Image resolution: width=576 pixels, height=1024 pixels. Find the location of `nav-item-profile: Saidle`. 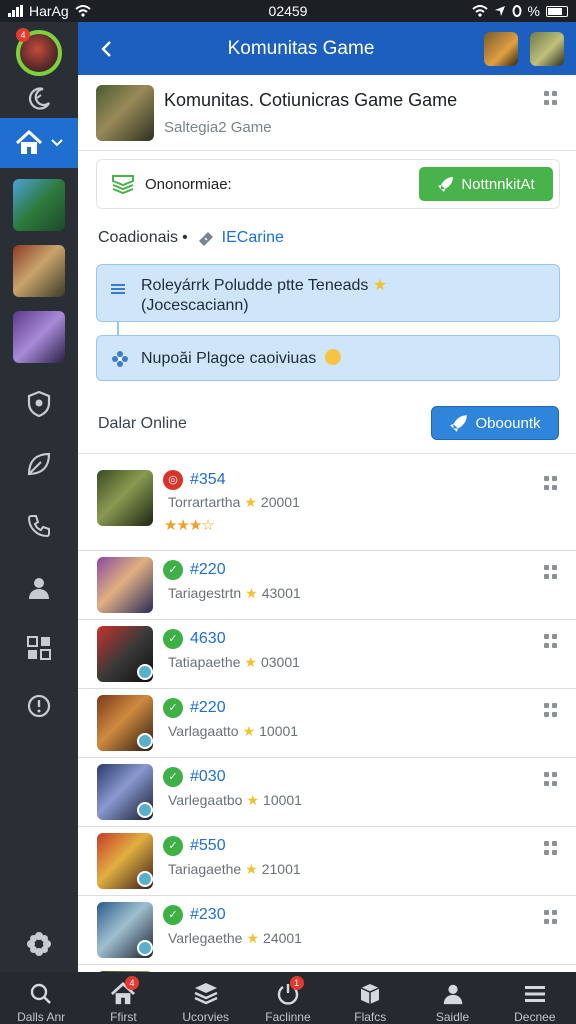

nav-item-profile: Saidle is located at coordinates (452, 998).